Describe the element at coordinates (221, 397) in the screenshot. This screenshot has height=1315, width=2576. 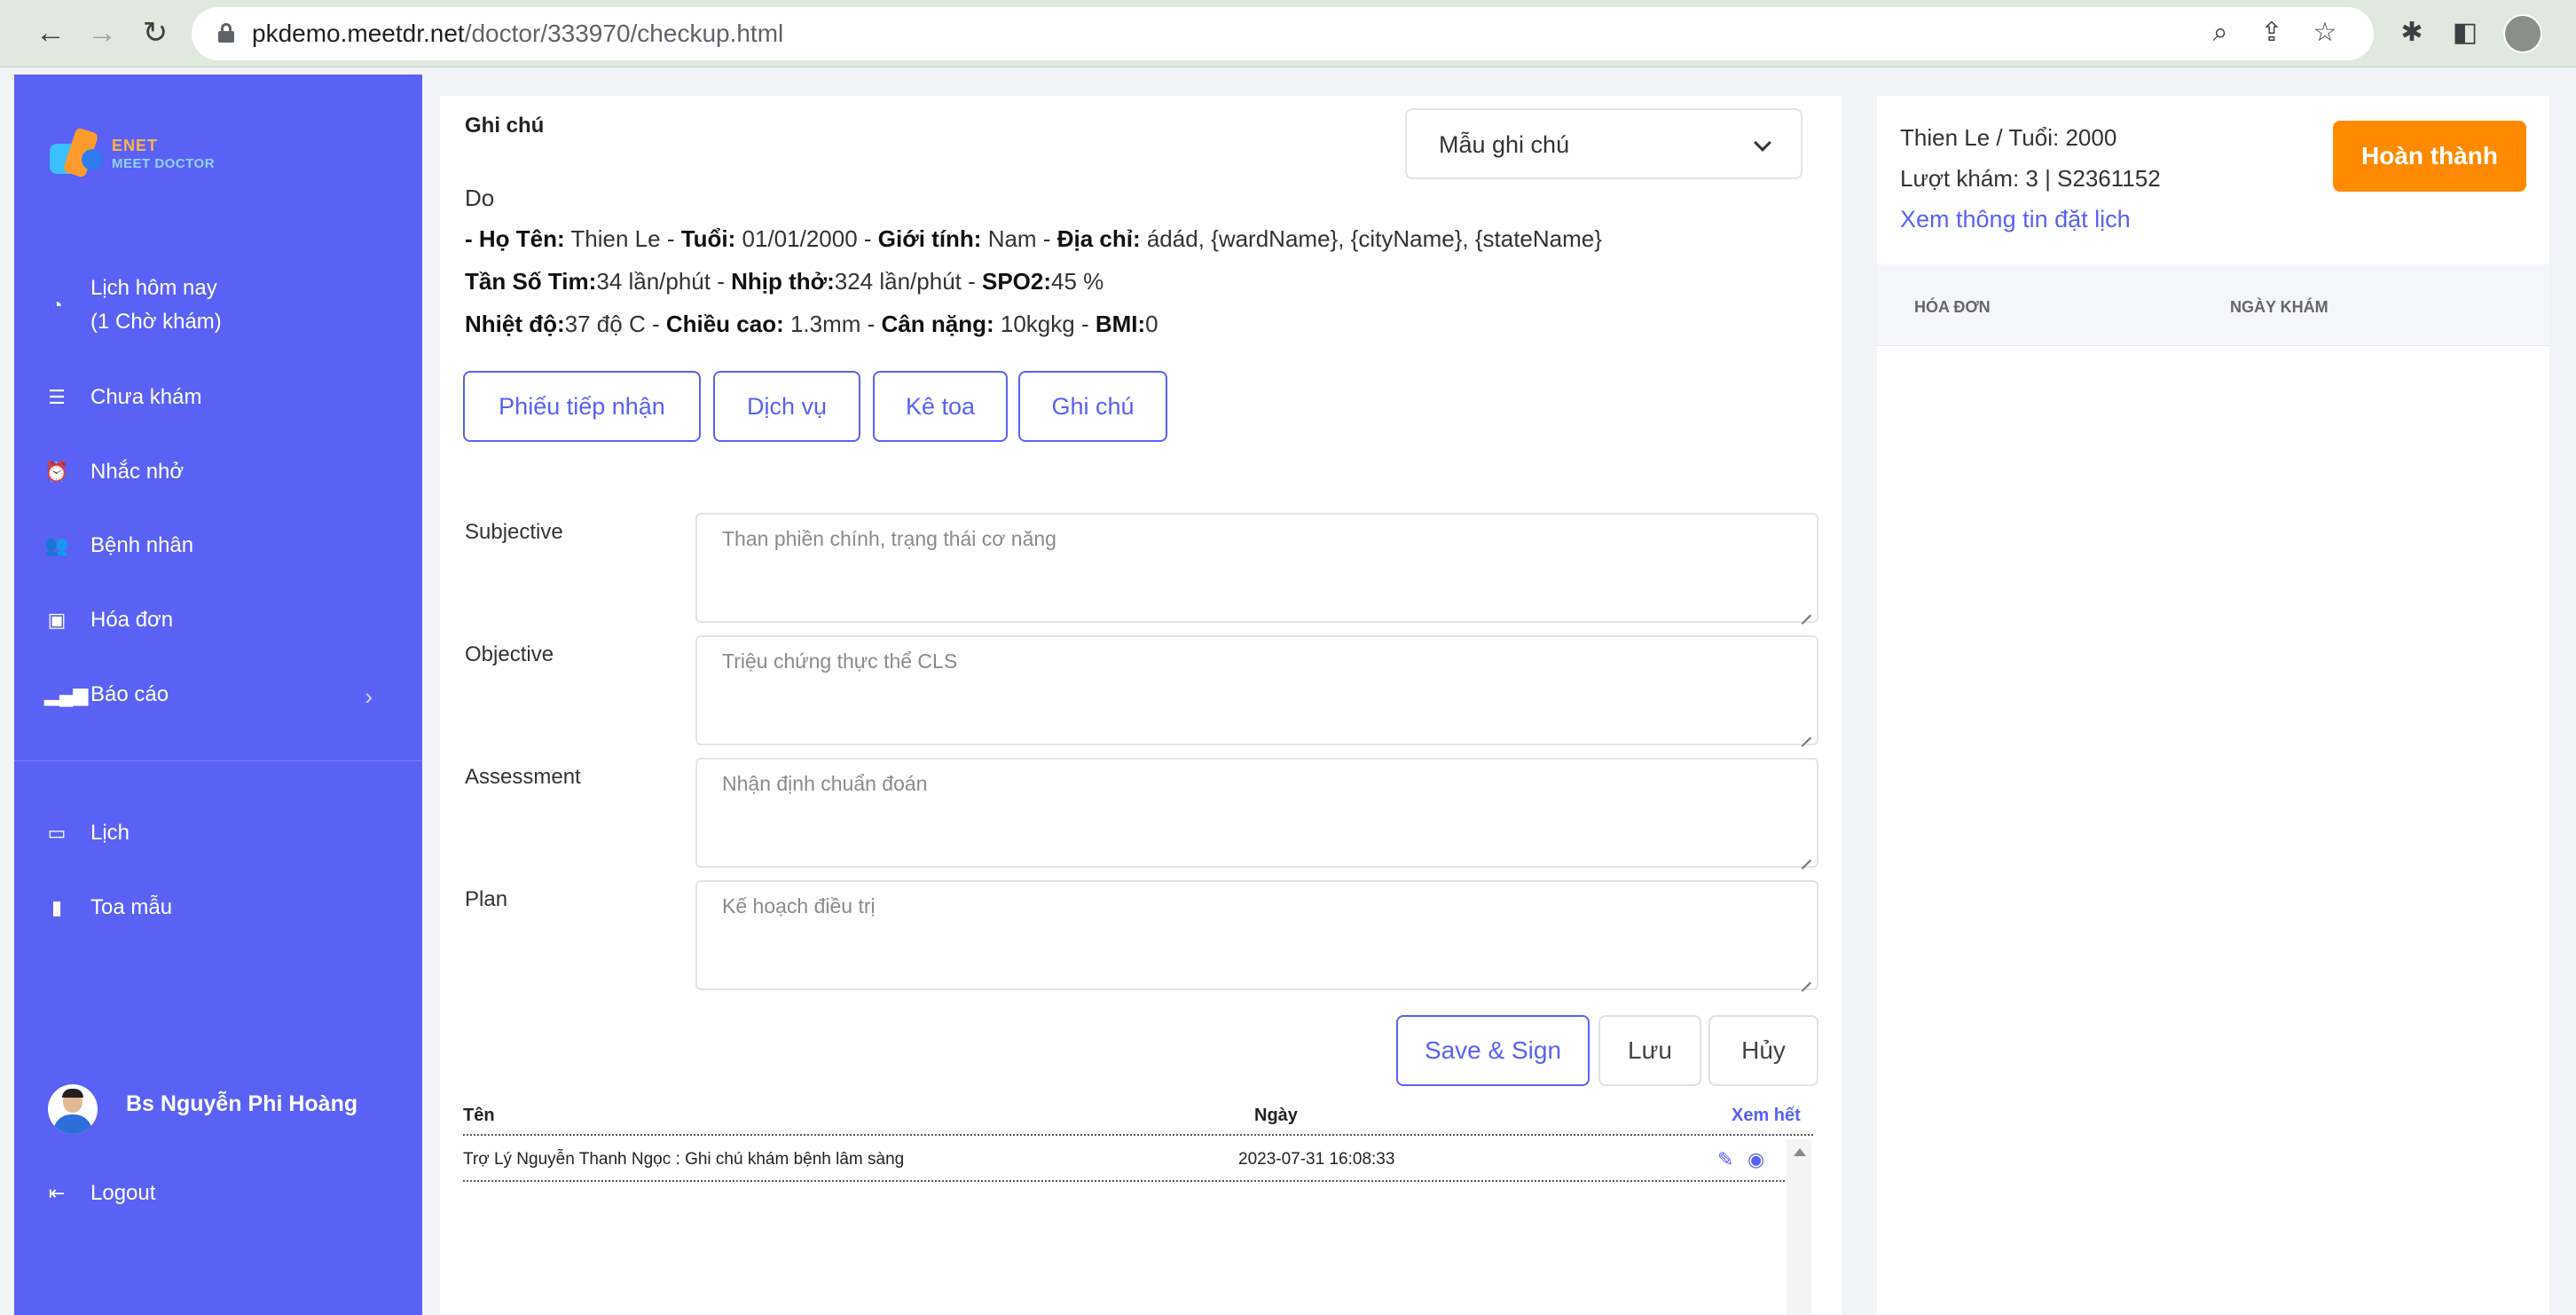
I see `sidebar-item-not-examined: ☰ Chưa khám` at that location.